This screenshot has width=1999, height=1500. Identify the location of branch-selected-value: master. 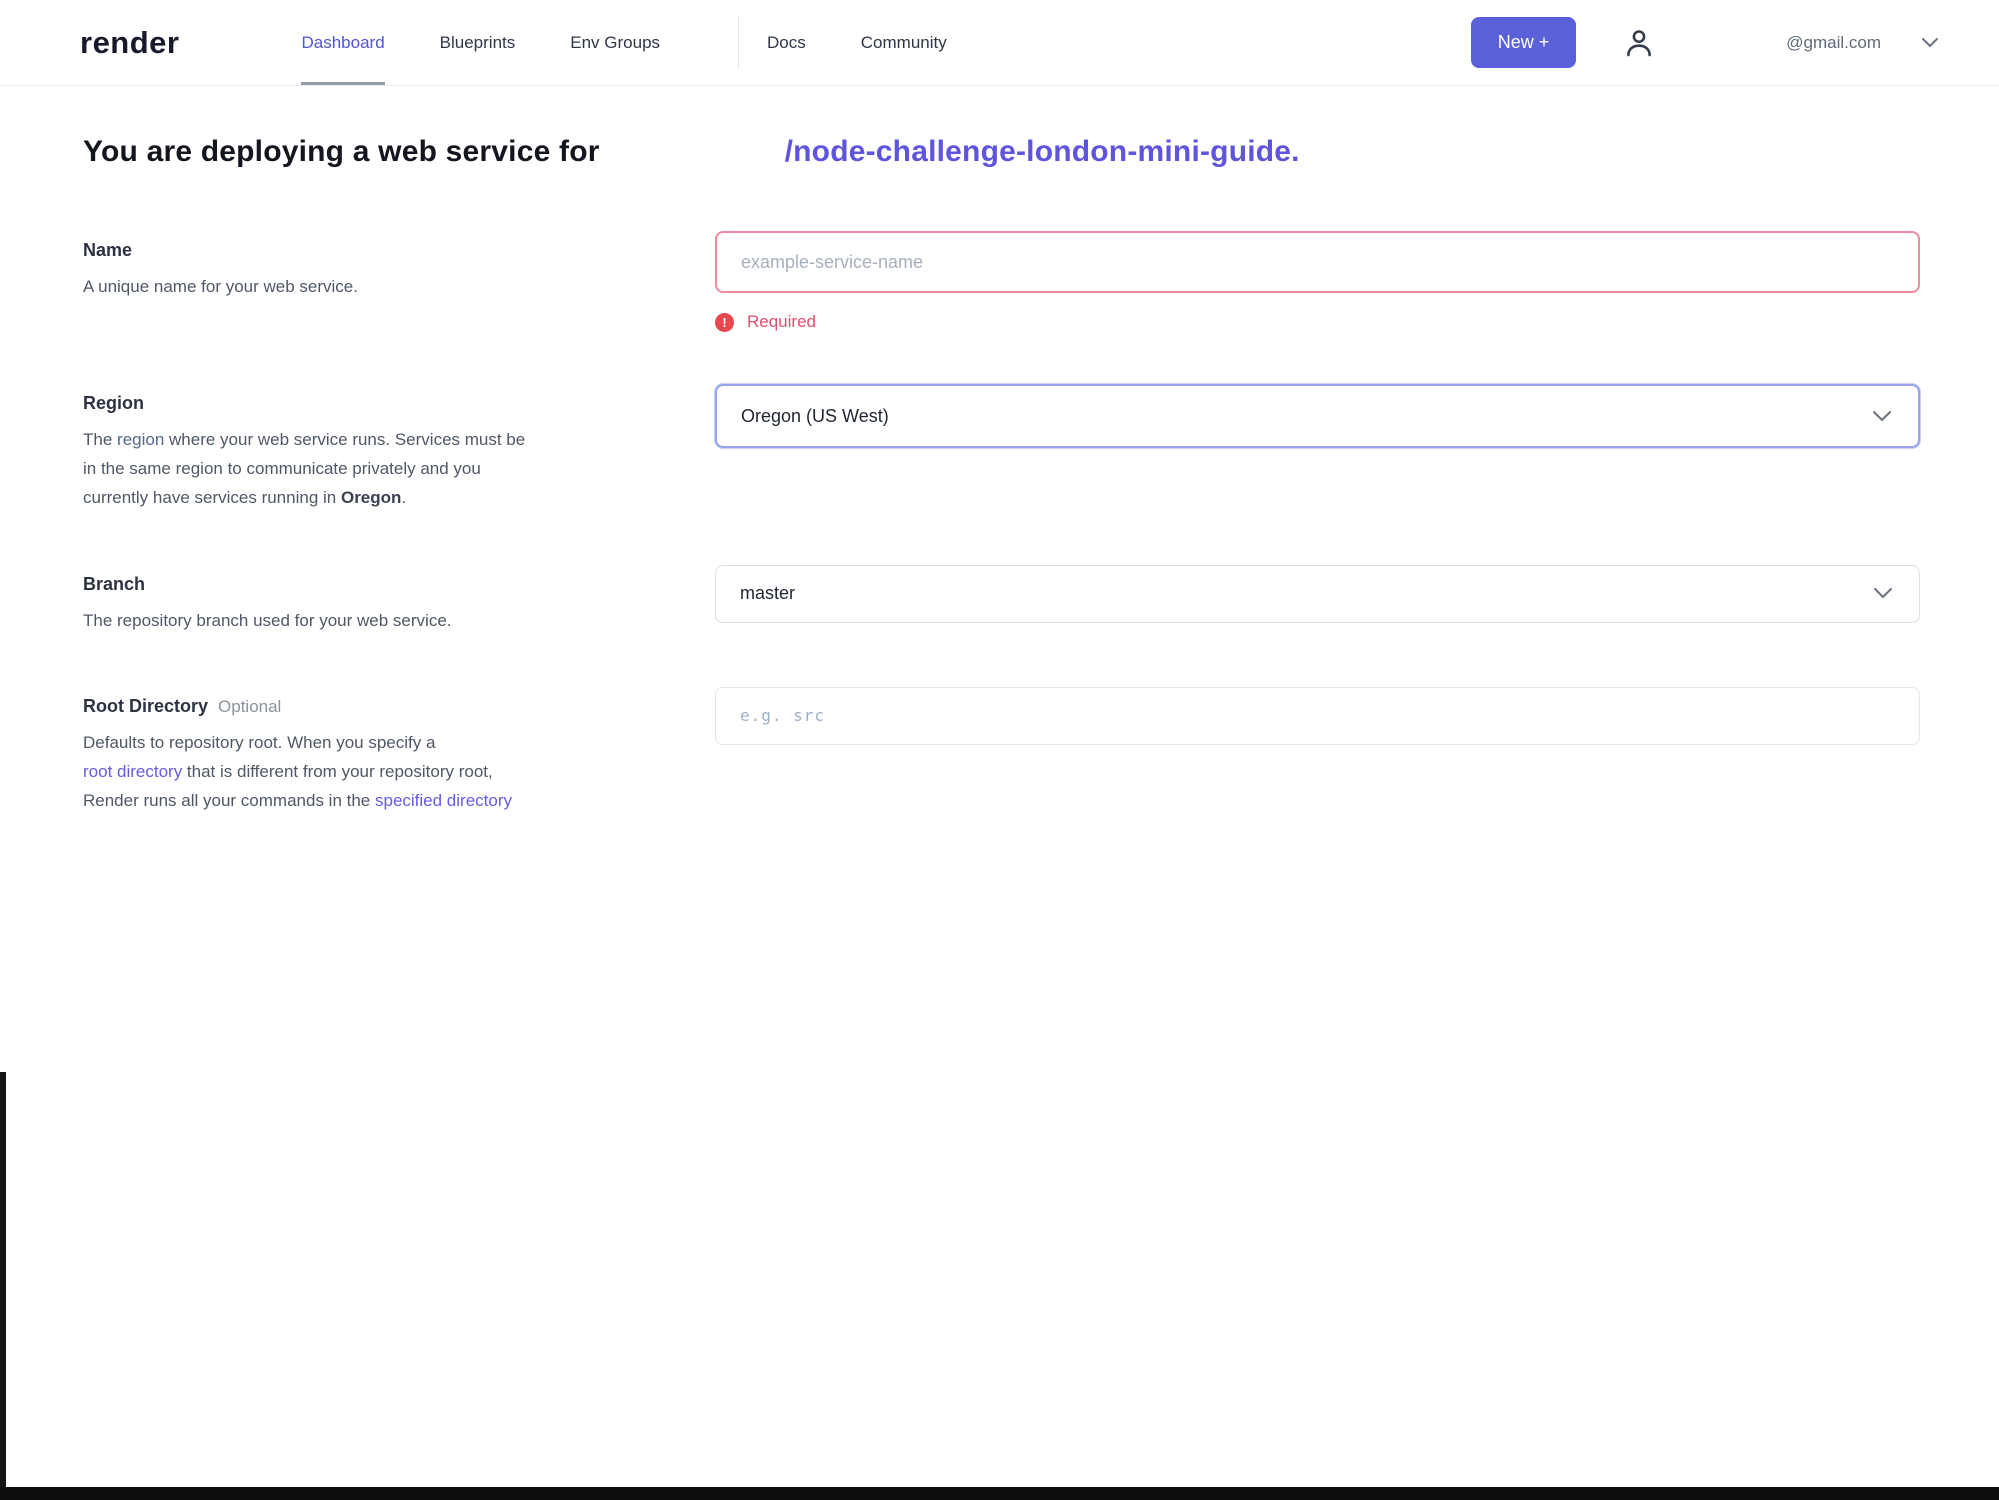
(768, 593).